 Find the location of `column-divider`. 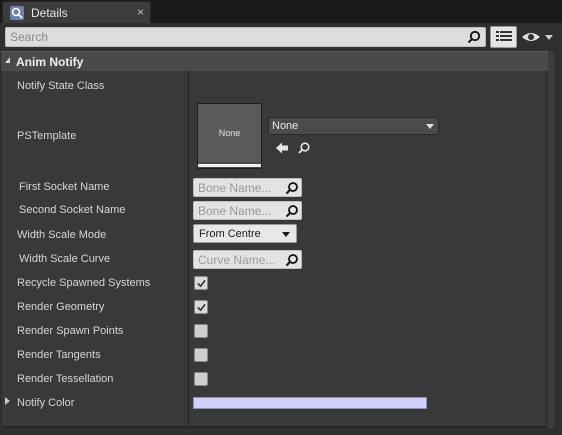

column-divider is located at coordinates (188, 248).